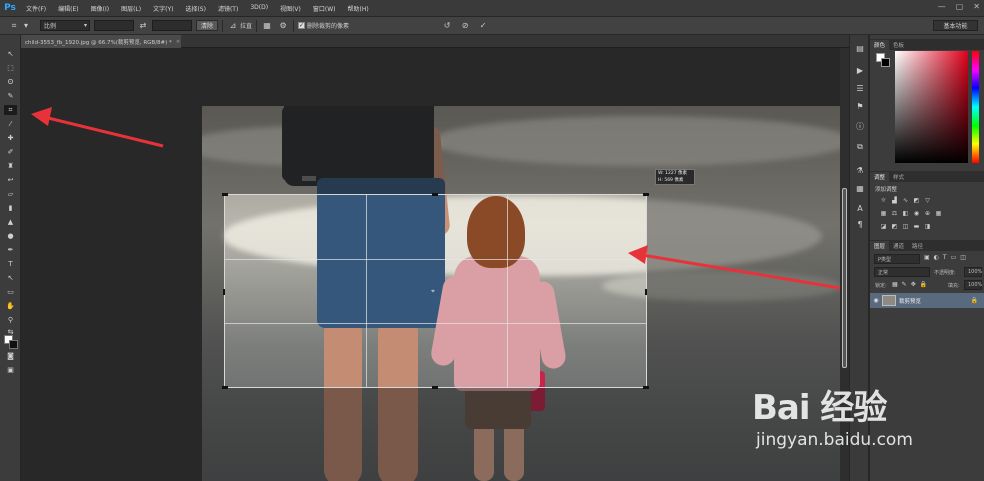  I want to click on layer-kind-filter: P类型, so click(897, 259).